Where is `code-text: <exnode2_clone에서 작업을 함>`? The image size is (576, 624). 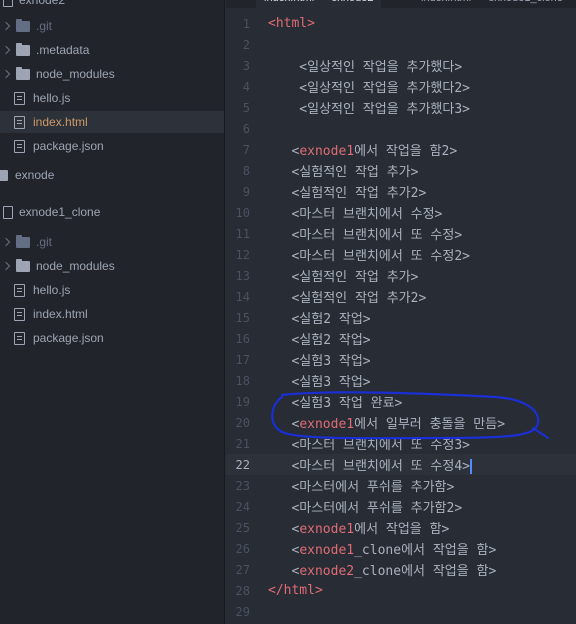
code-text: <exnode2_clone에서 작업을 함> is located at coordinates (382, 569).